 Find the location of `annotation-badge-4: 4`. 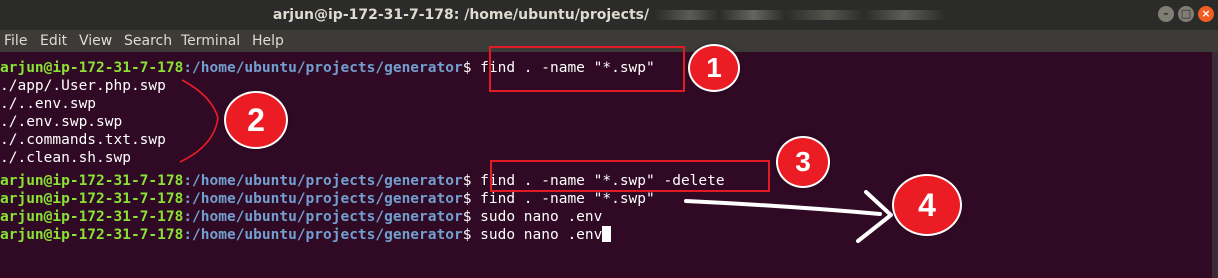

annotation-badge-4: 4 is located at coordinates (927, 205).